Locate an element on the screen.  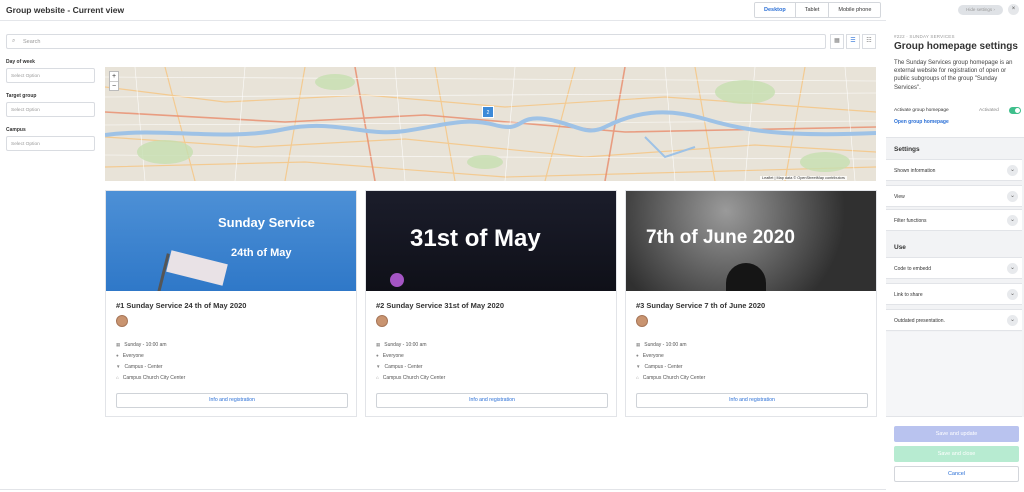
event-image: Sunday Service 24th of May is located at coordinates (231, 241).